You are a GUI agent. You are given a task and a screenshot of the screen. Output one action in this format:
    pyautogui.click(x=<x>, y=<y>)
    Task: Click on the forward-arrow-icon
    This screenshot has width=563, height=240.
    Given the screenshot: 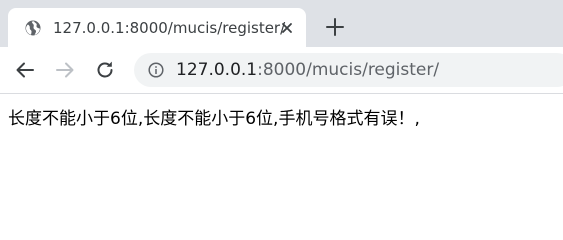 What is the action you would take?
    pyautogui.click(x=65, y=70)
    